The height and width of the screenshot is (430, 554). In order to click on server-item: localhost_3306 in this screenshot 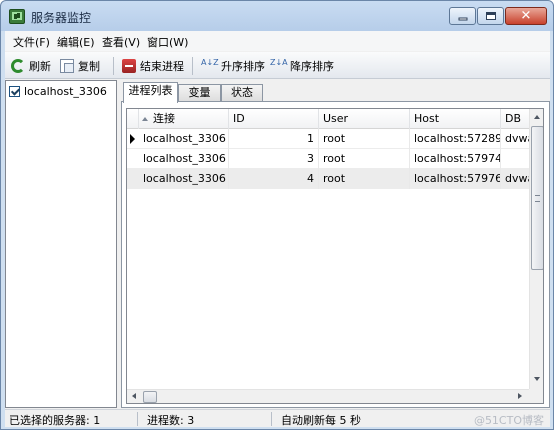, I will do `click(58, 91)`.